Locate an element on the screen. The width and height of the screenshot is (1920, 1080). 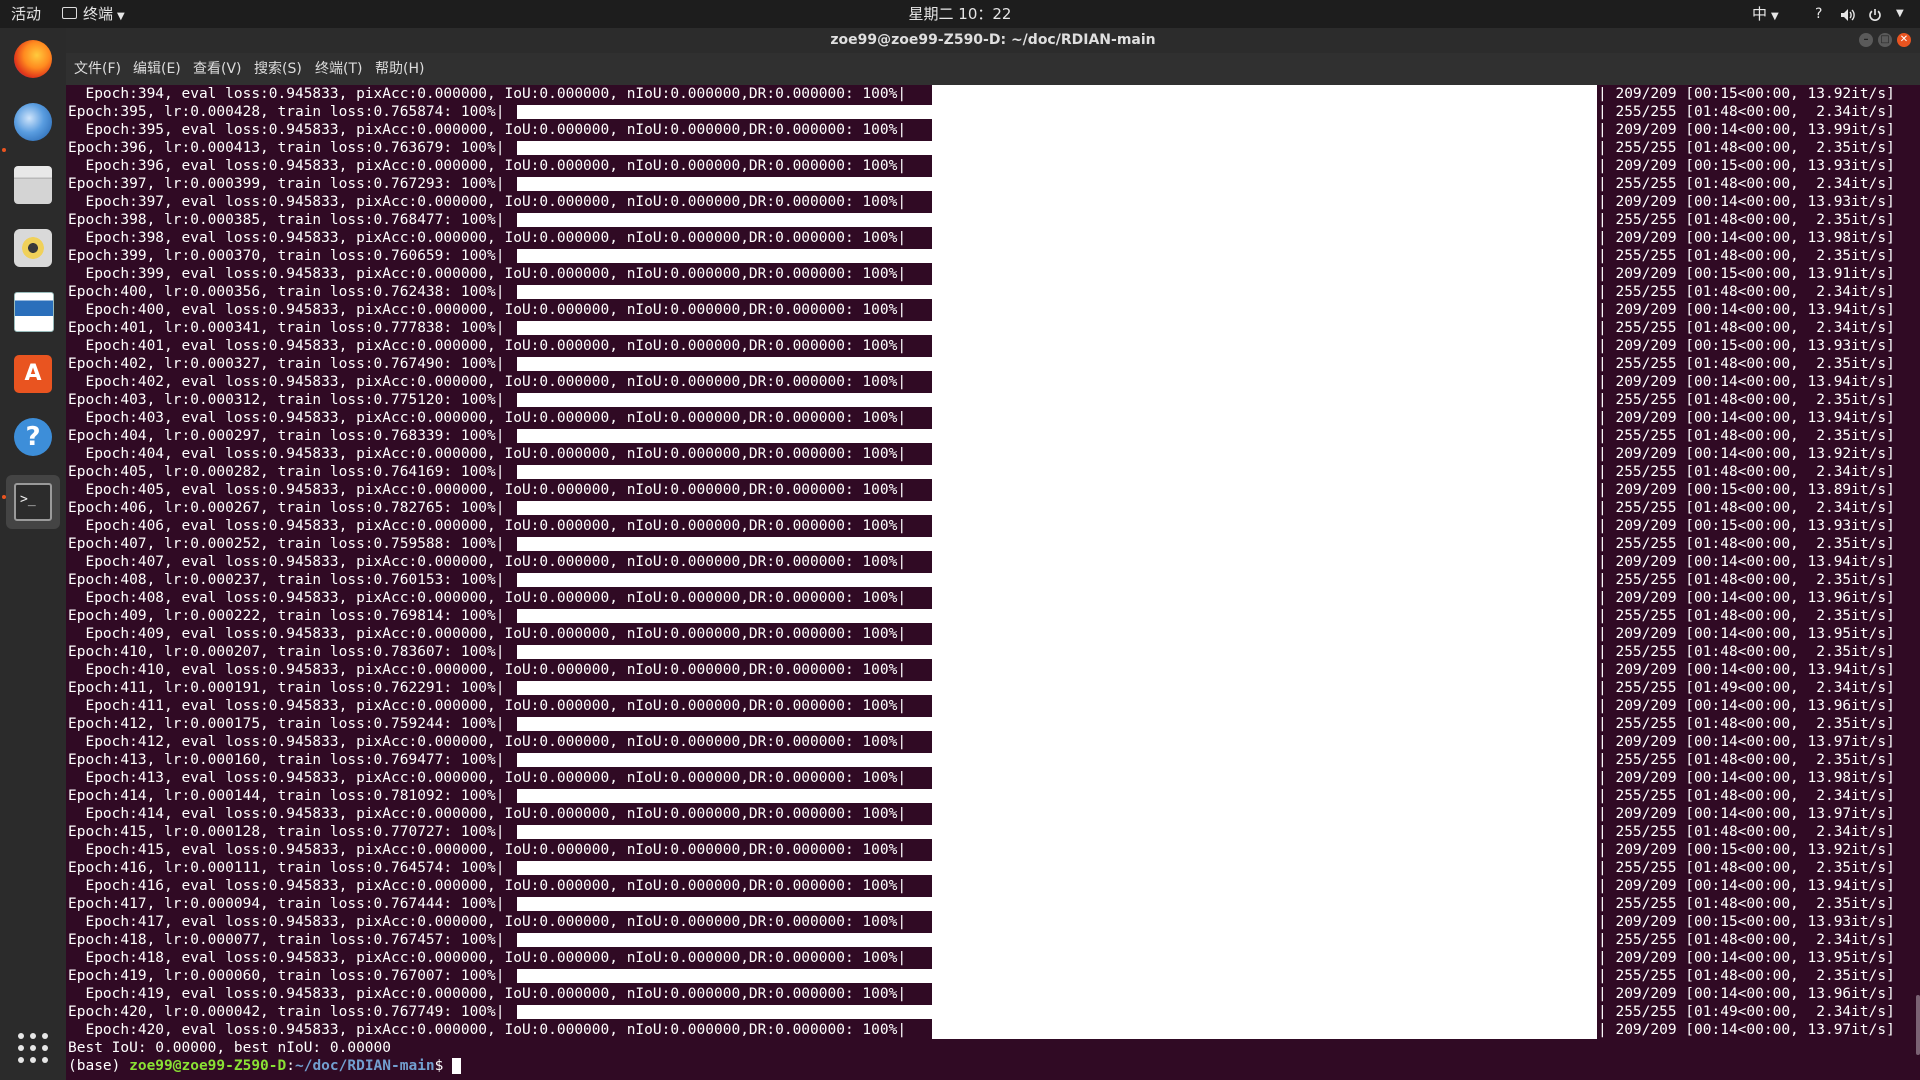
progress-stats: | 209/209 [00:14<00:00, 13.95it/s] is located at coordinates (1746, 958).